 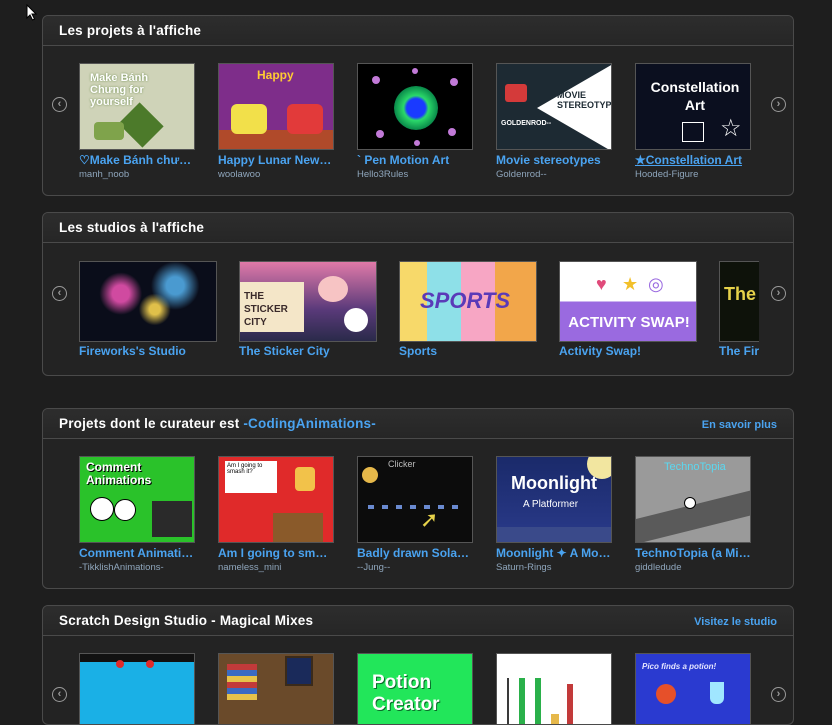 I want to click on project-thumbnail: Pico finds a potion!, so click(x=693, y=688).